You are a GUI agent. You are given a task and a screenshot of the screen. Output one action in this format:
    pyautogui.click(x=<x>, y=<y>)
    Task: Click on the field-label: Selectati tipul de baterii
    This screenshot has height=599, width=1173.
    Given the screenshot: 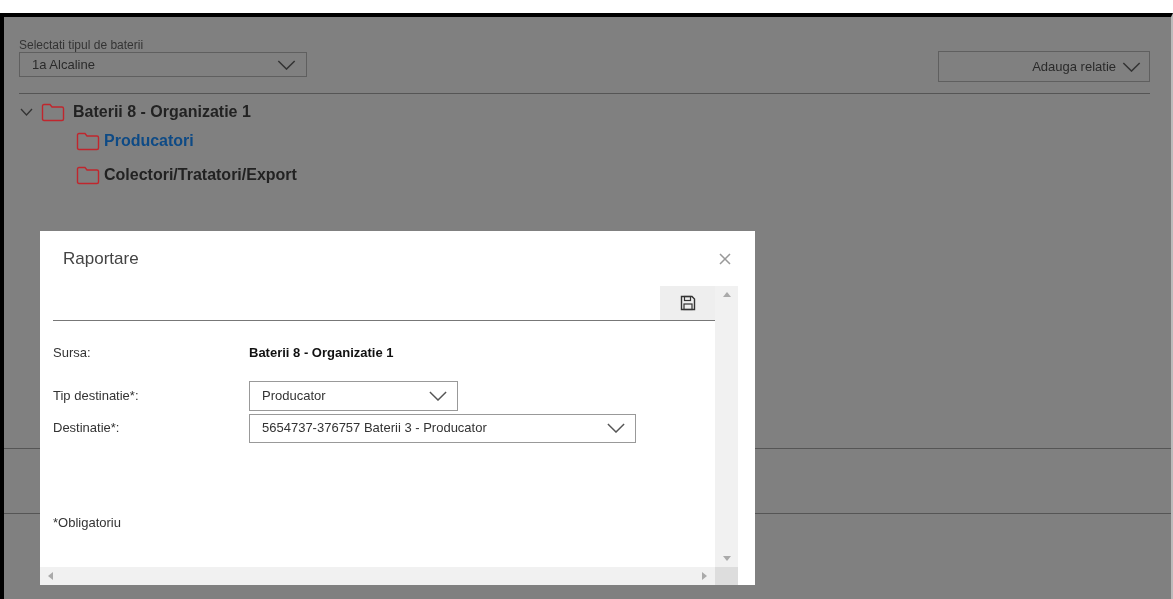 What is the action you would take?
    pyautogui.click(x=82, y=45)
    